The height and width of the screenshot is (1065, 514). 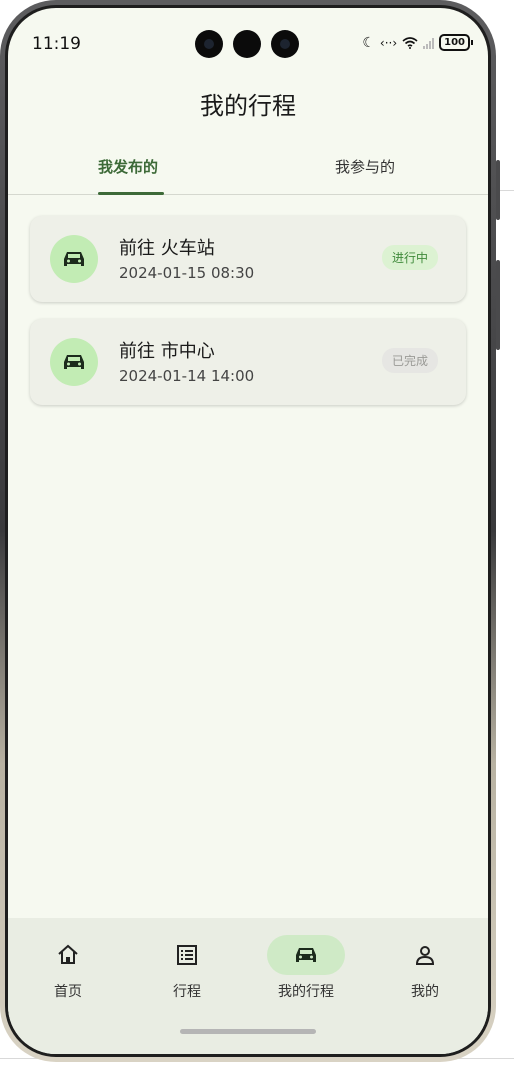 What do you see at coordinates (388, 42) in the screenshot?
I see `data-sync-icon: ‹··›` at bounding box center [388, 42].